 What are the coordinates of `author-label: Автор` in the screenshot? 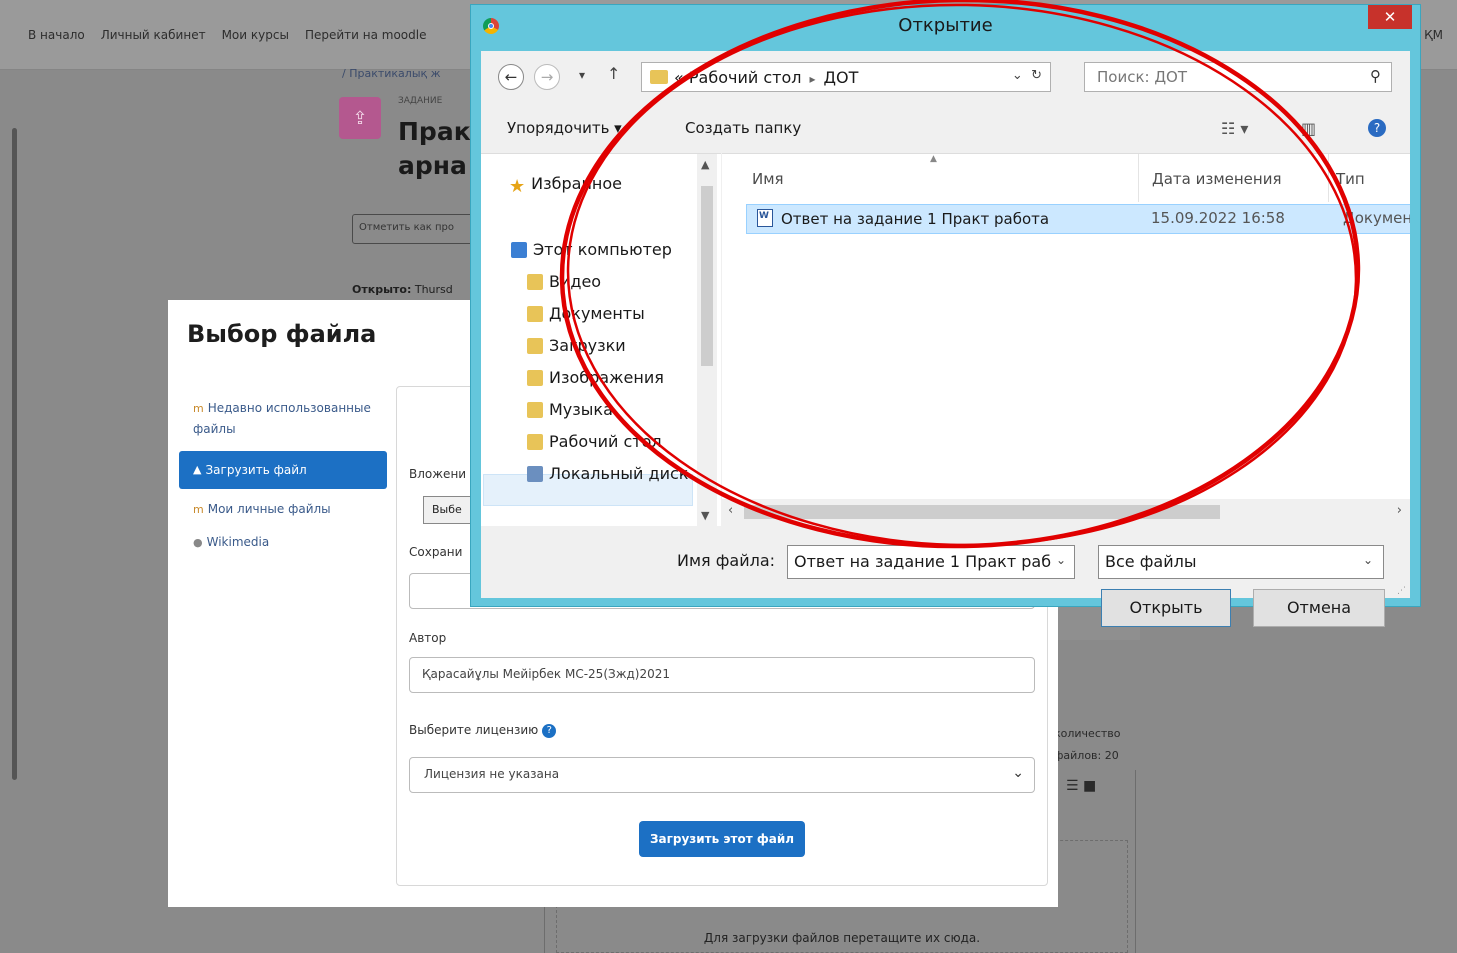 It's located at (428, 638).